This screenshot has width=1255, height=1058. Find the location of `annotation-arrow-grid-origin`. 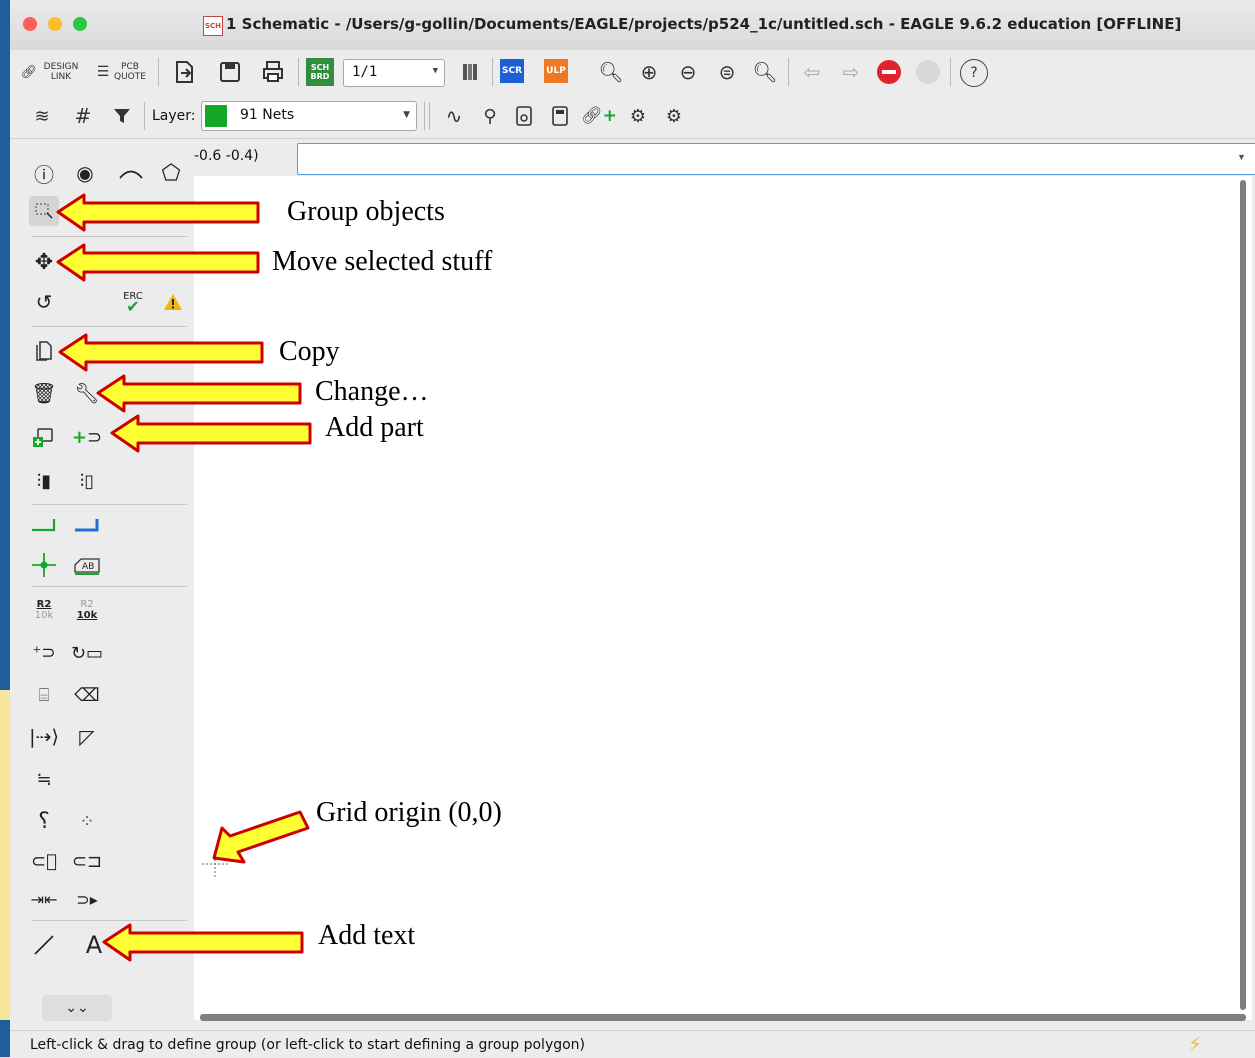

annotation-arrow-grid-origin is located at coordinates (261, 837).